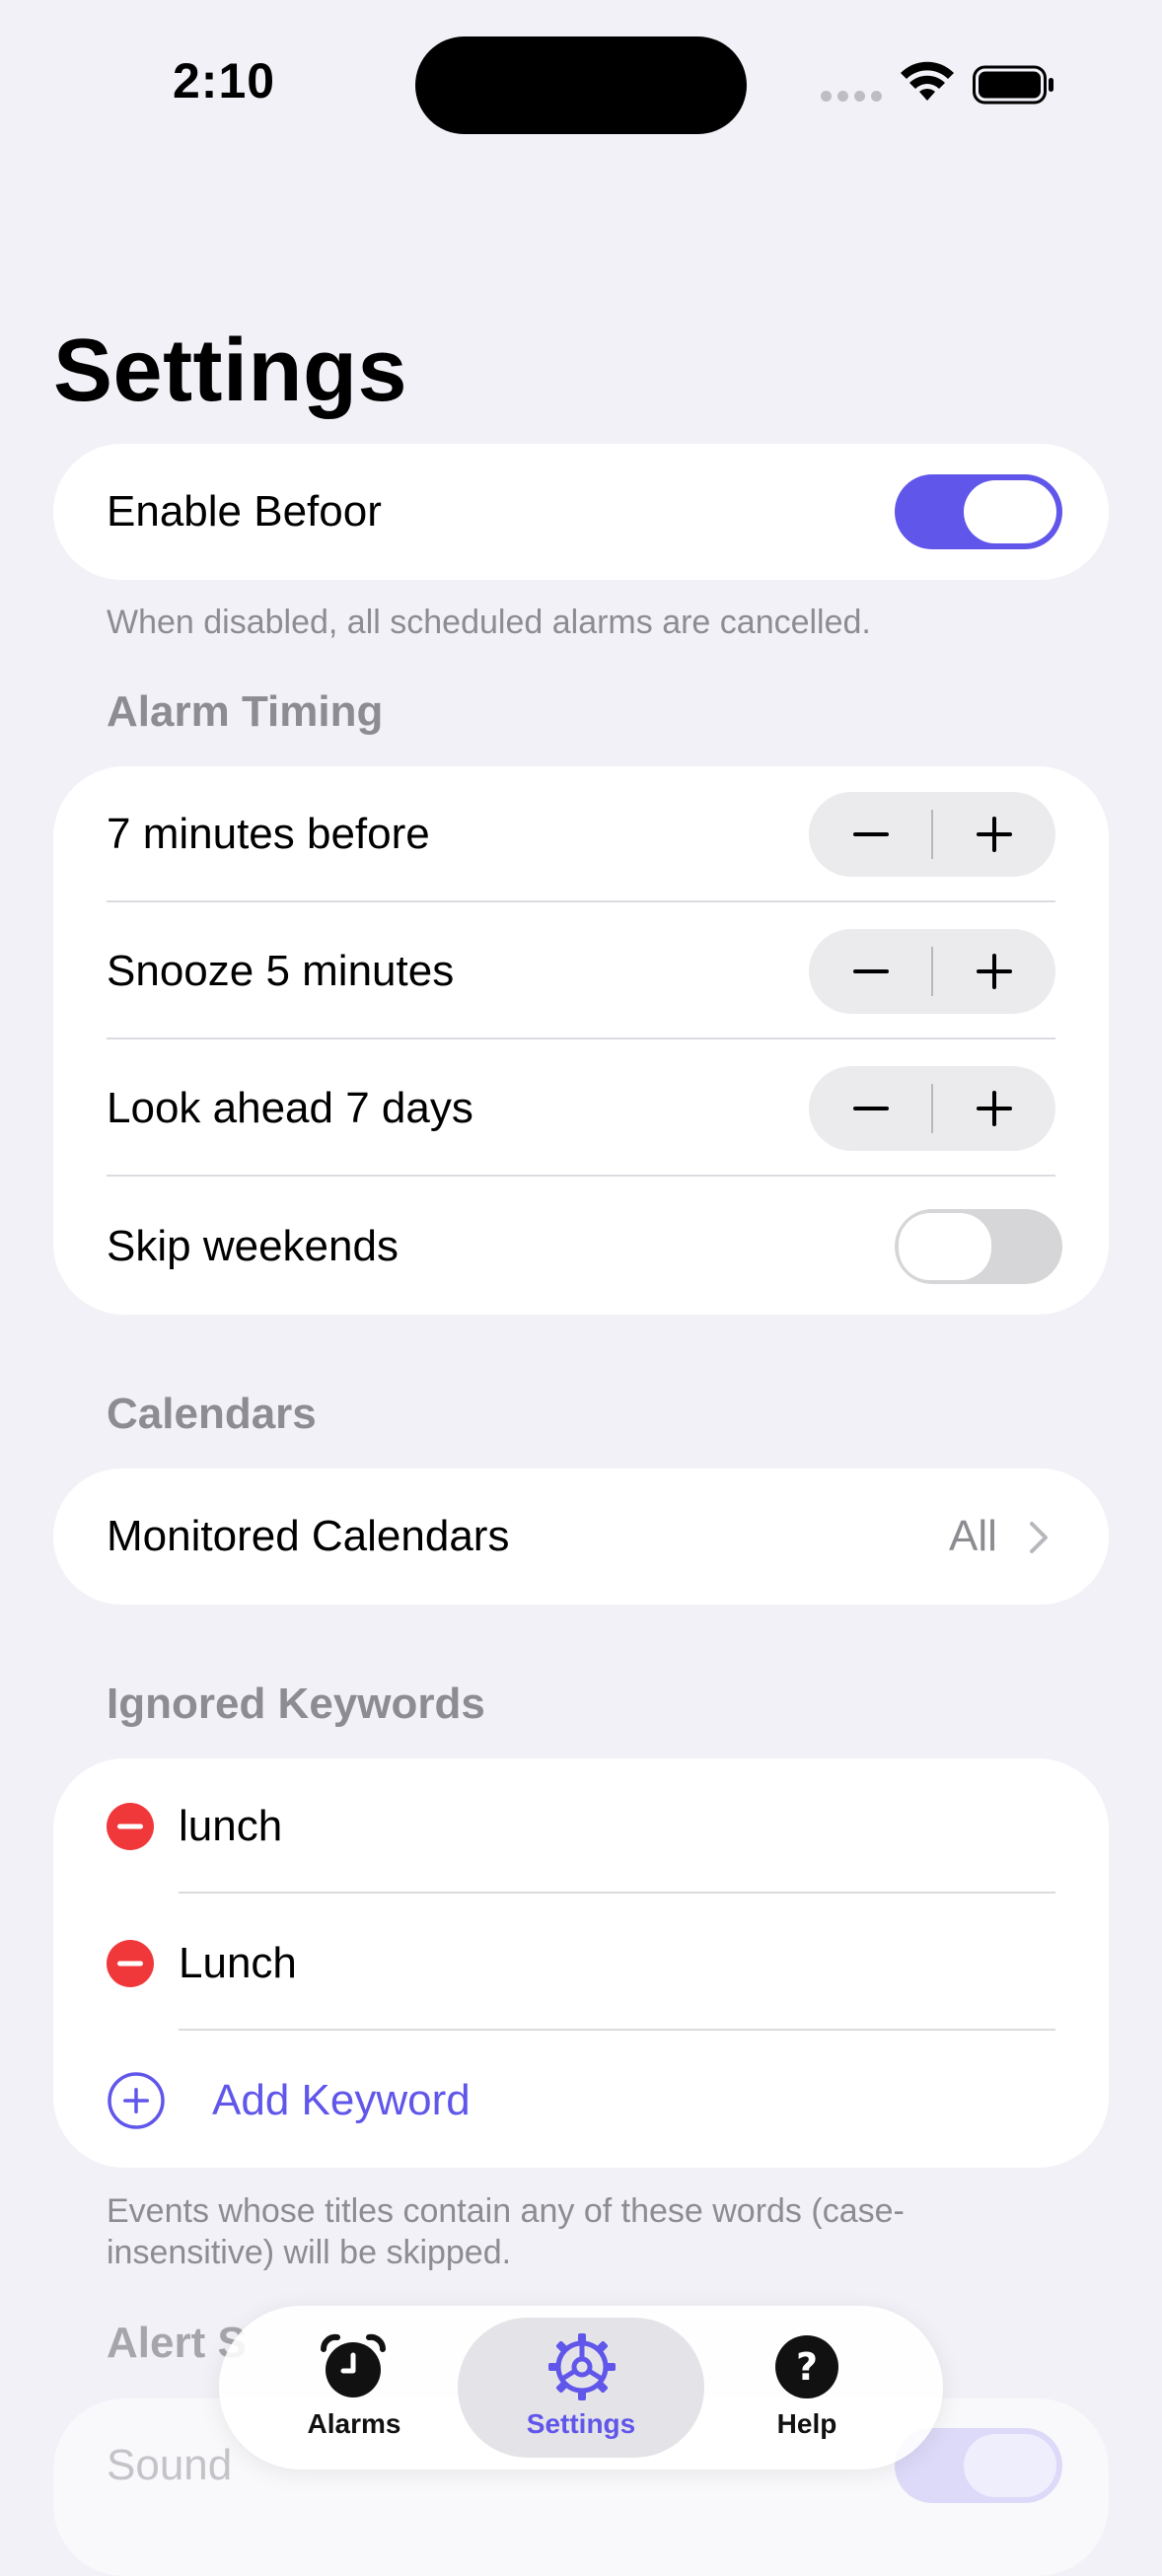 The width and height of the screenshot is (1162, 2576). What do you see at coordinates (1013, 85) in the screenshot?
I see `battery-icon` at bounding box center [1013, 85].